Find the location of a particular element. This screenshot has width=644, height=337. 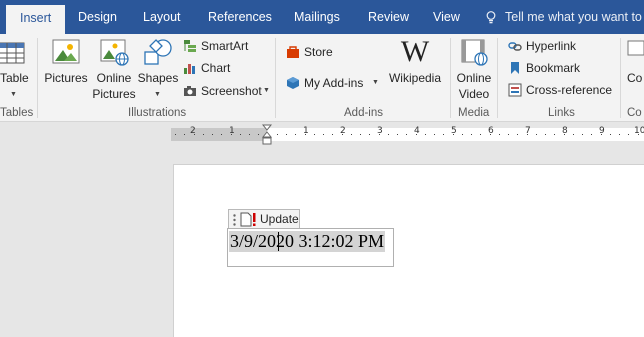

tab-layout: Layout is located at coordinates (162, 17).